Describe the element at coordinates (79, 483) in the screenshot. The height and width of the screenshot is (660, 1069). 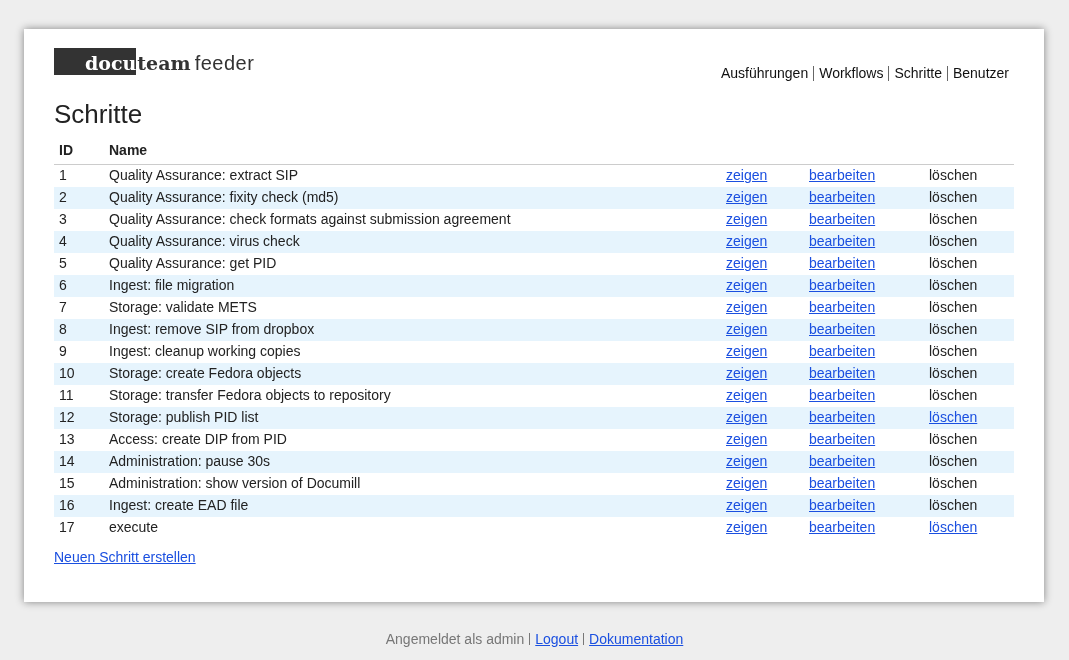
I see `table-cell: 15` at that location.